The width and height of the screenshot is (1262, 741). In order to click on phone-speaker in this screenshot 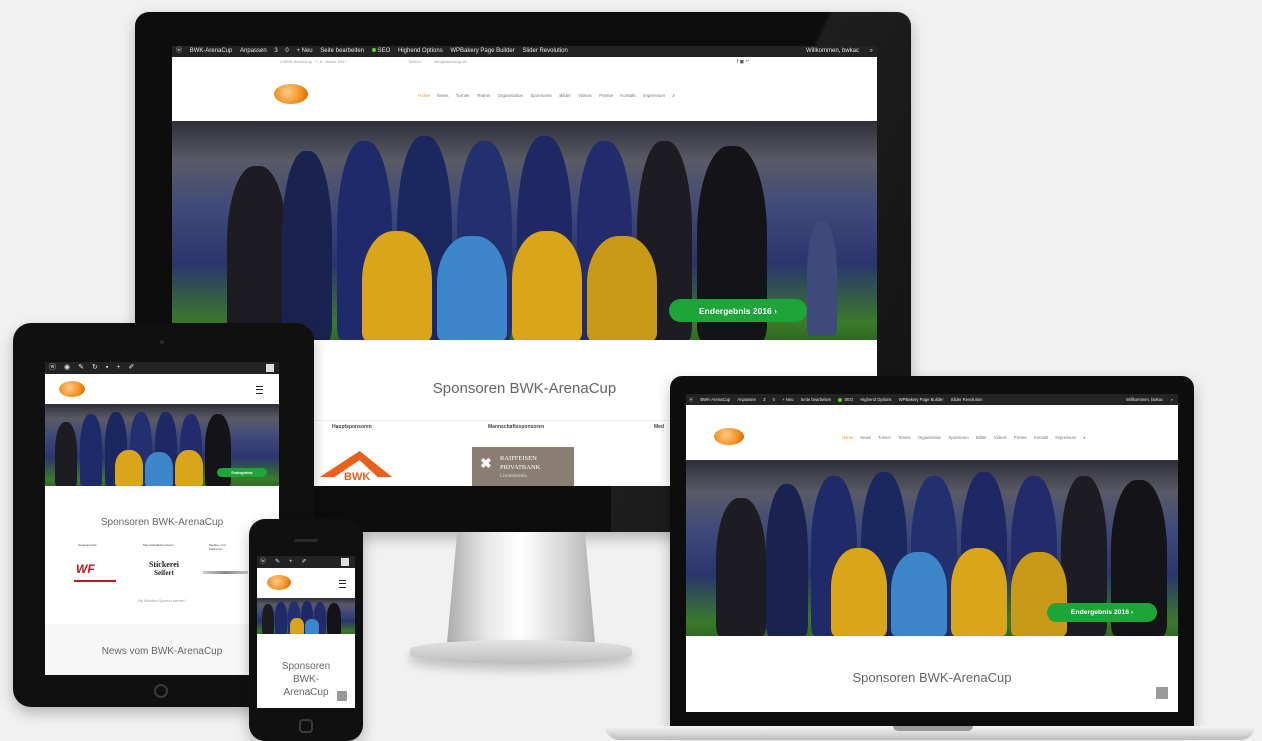, I will do `click(306, 540)`.